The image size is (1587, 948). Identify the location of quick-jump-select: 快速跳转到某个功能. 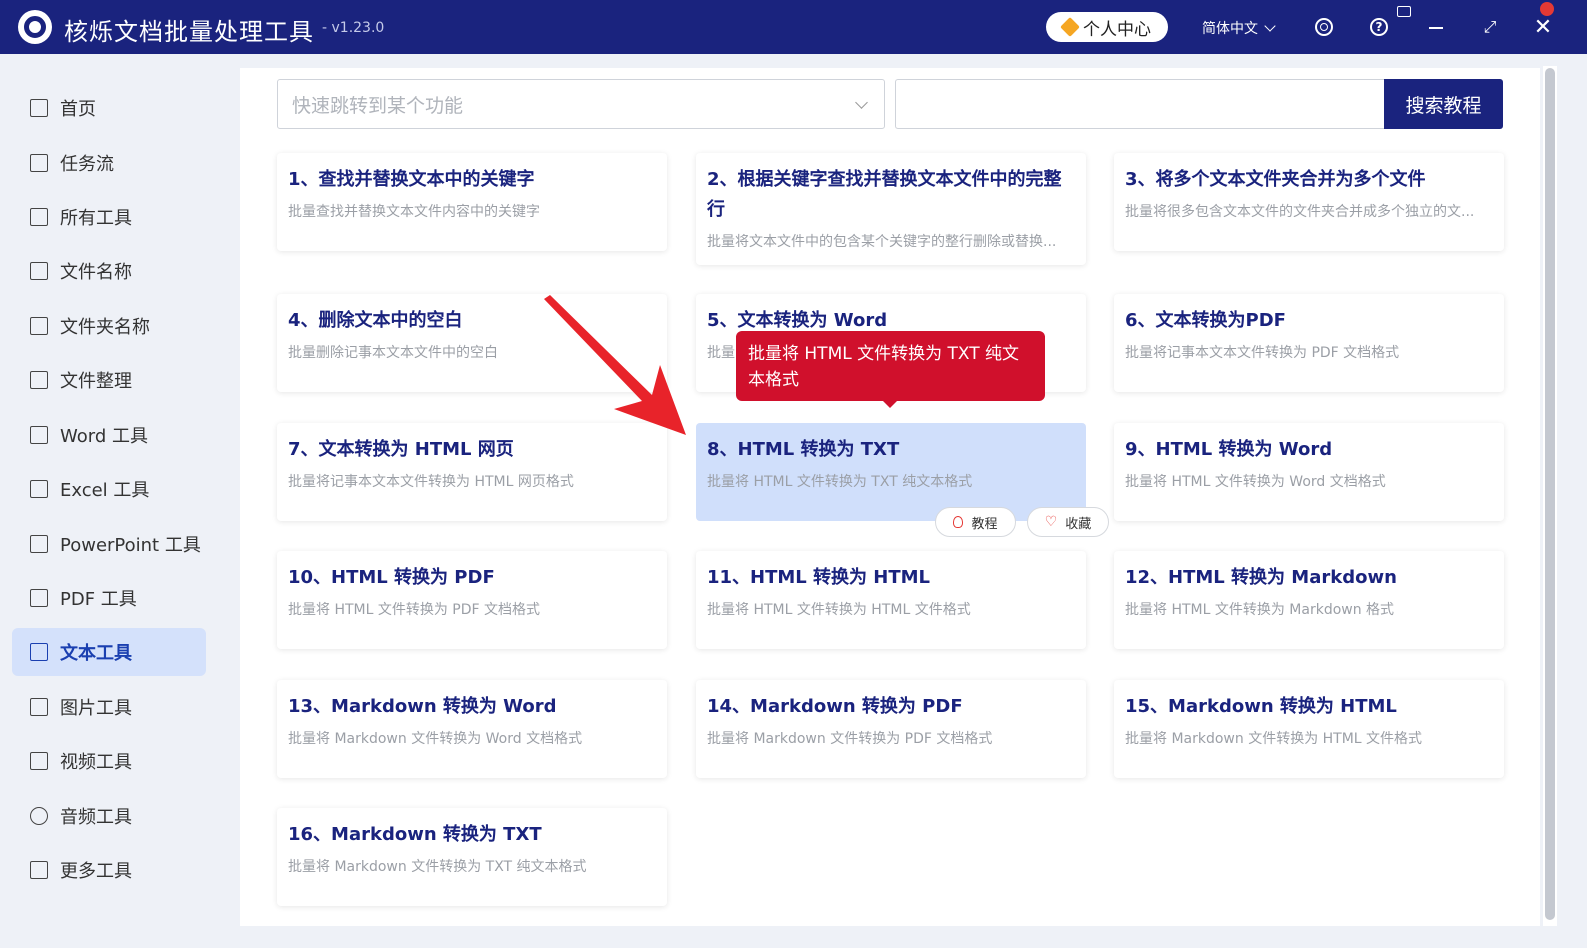
(581, 104).